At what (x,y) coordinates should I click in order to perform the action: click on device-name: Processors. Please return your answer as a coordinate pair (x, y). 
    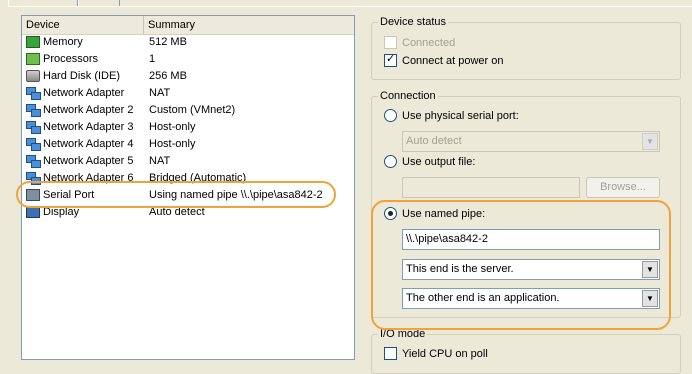
    Looking at the image, I should click on (71, 59).